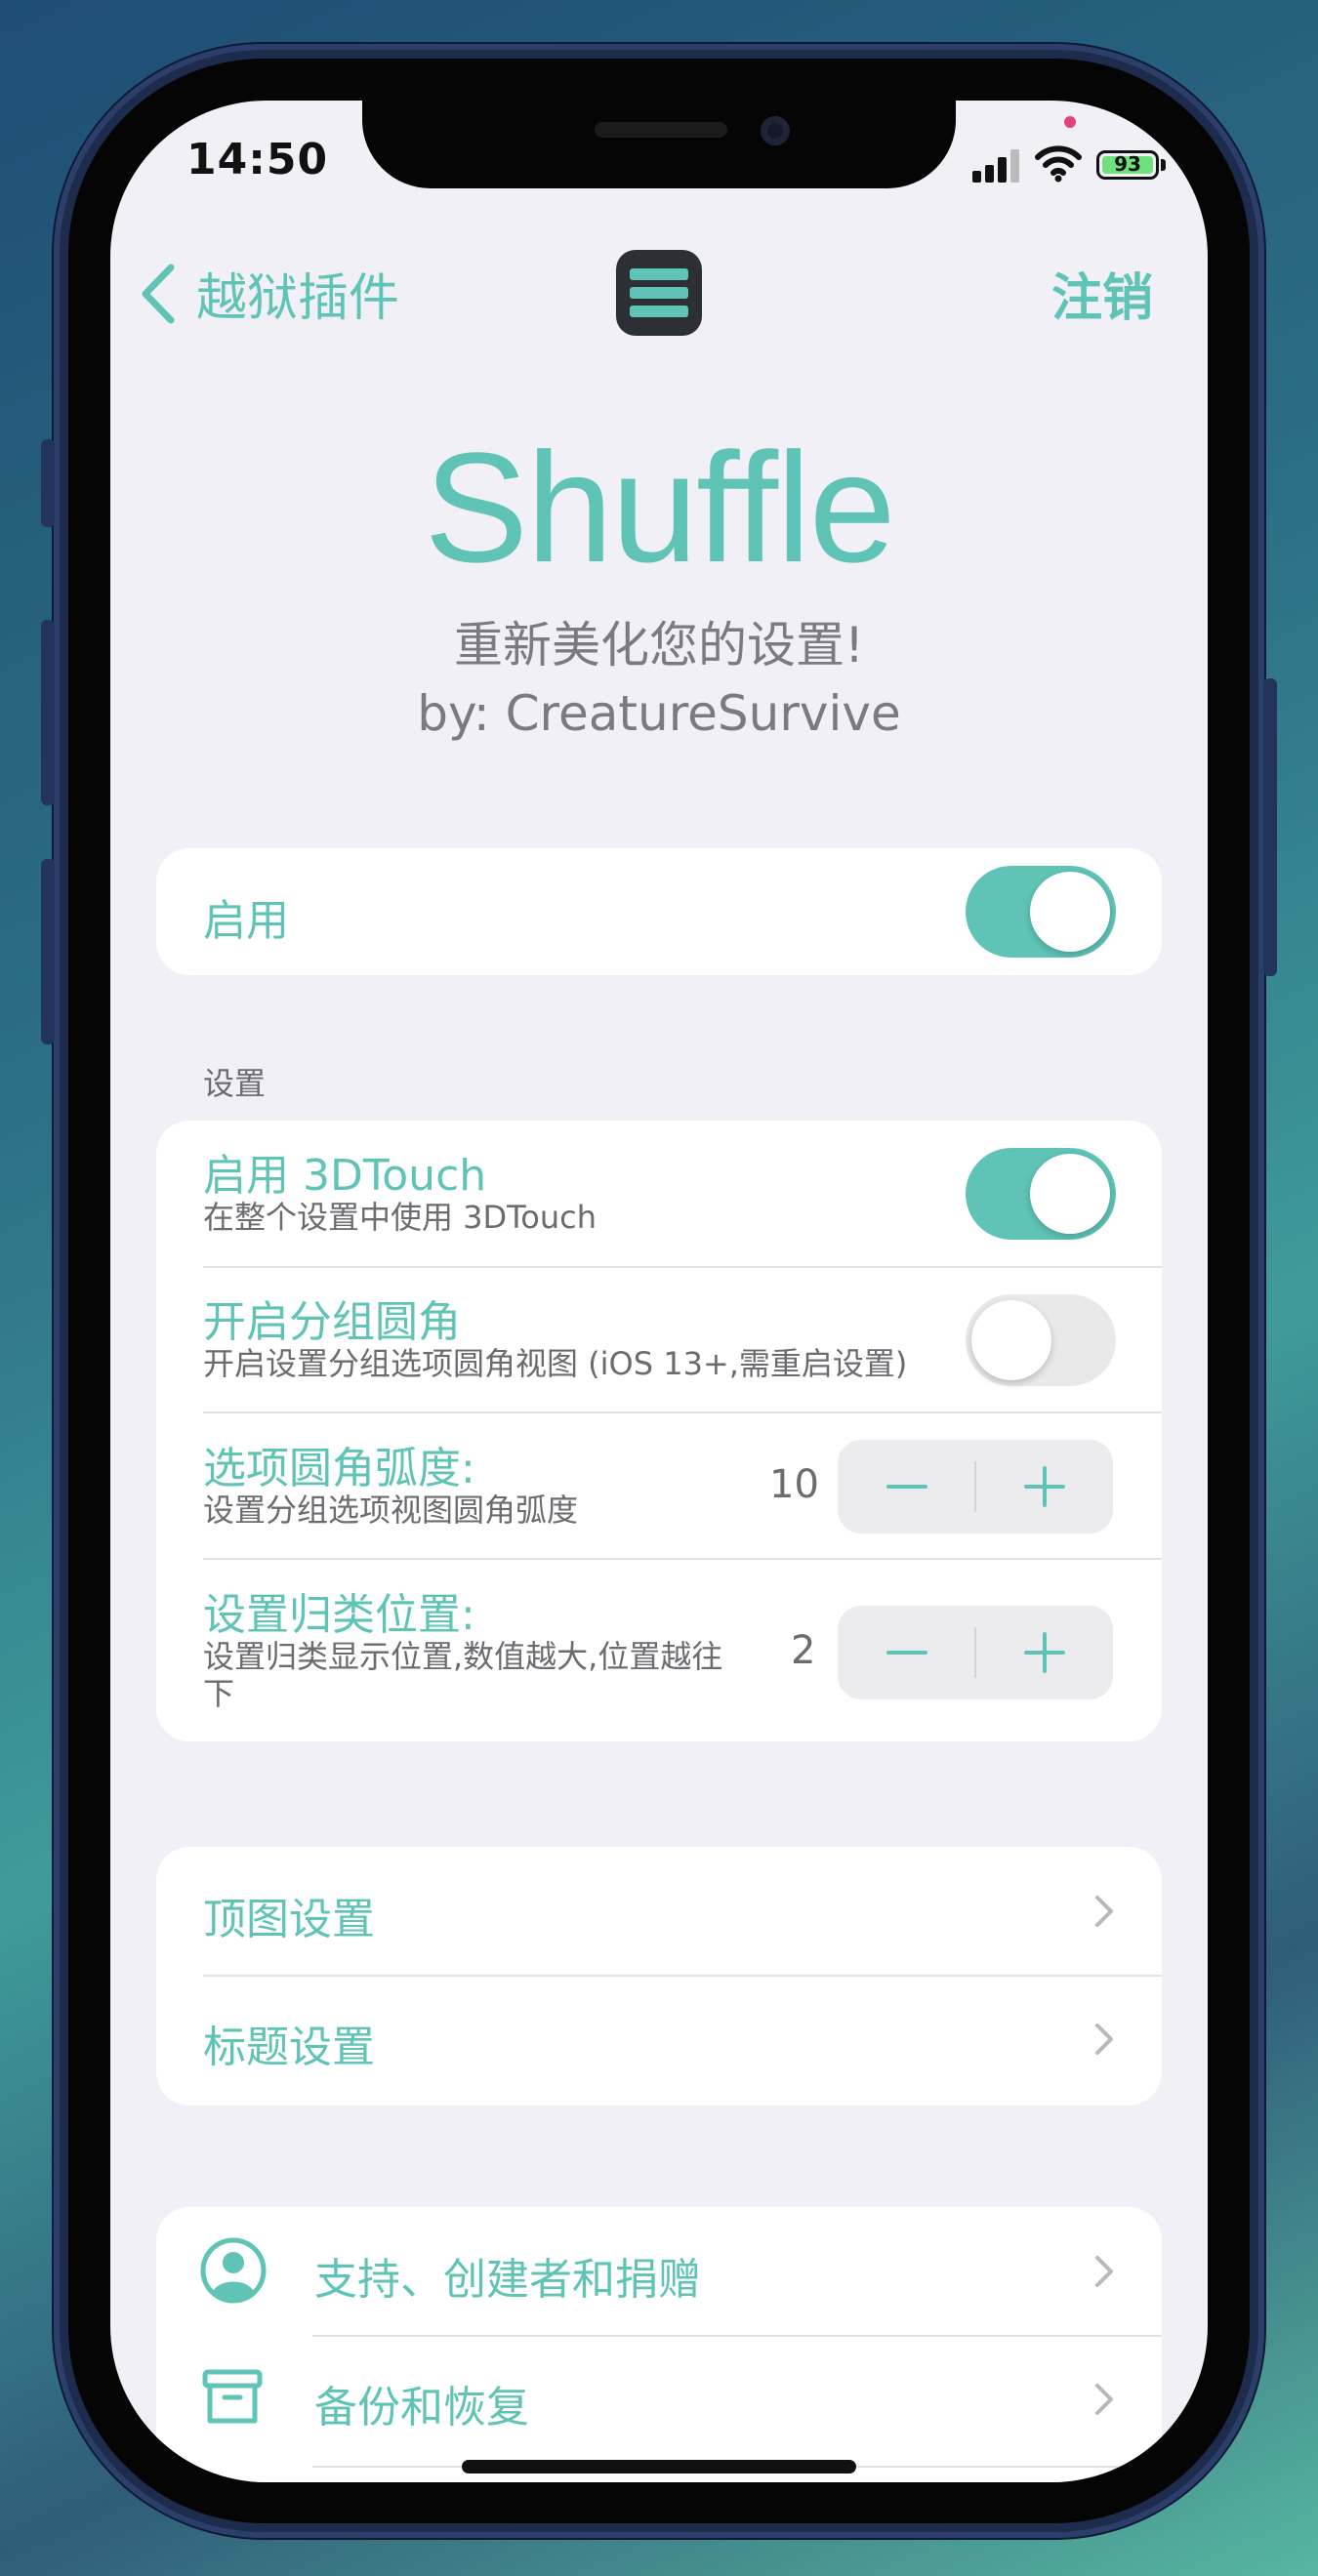  I want to click on back-button: 越狱插件, so click(265, 293).